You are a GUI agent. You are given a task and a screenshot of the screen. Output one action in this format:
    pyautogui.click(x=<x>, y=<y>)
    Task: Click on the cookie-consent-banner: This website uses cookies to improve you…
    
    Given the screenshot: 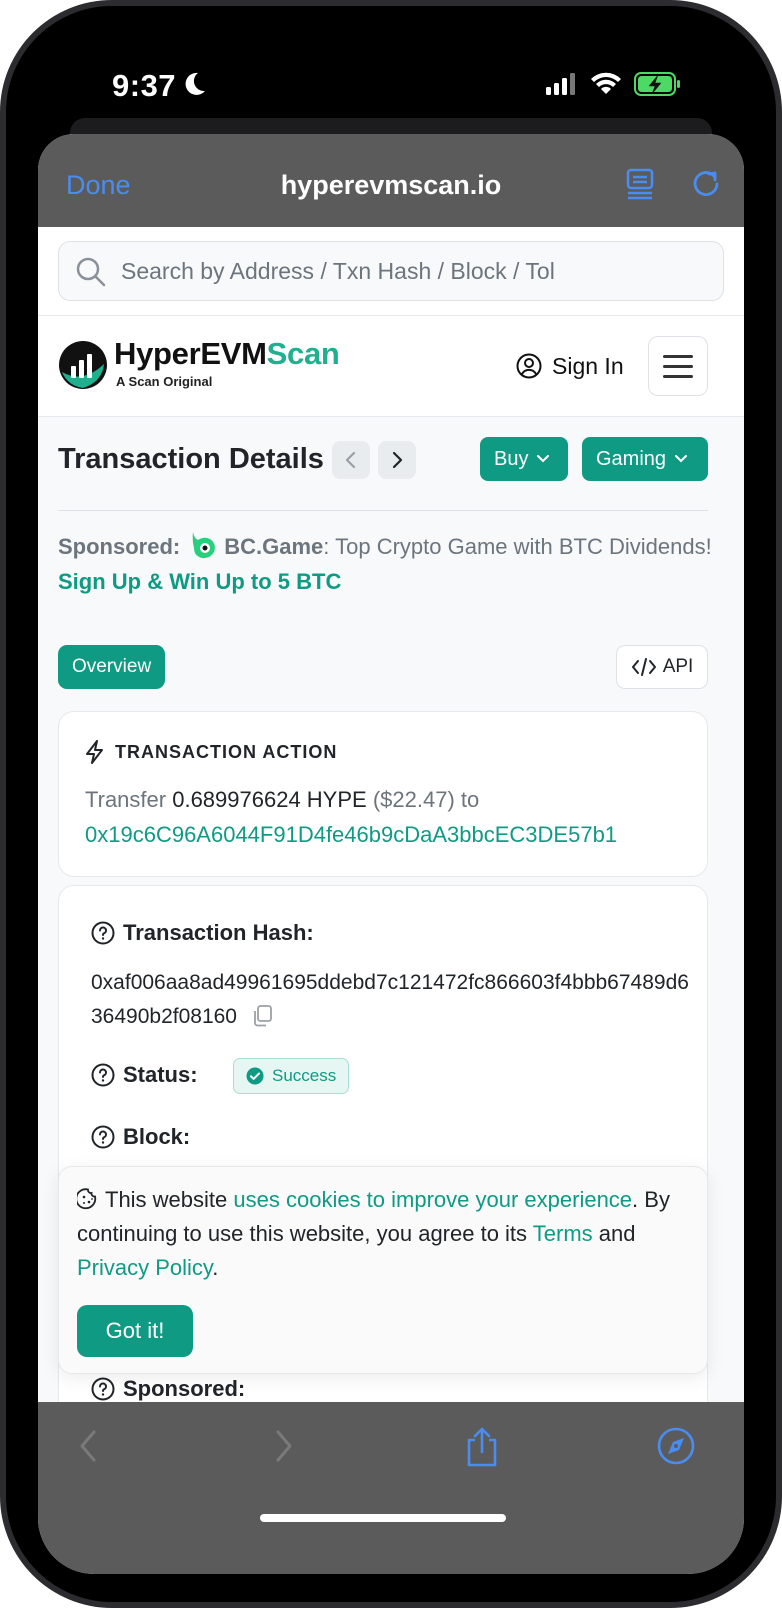 What is the action you would take?
    pyautogui.click(x=383, y=1270)
    